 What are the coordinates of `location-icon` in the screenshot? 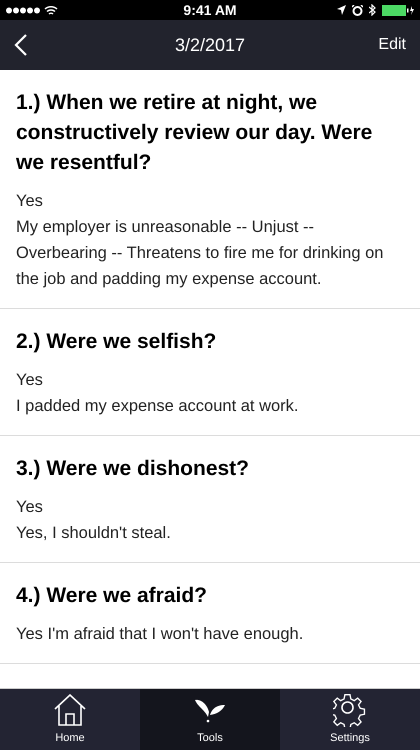 It's located at (341, 10).